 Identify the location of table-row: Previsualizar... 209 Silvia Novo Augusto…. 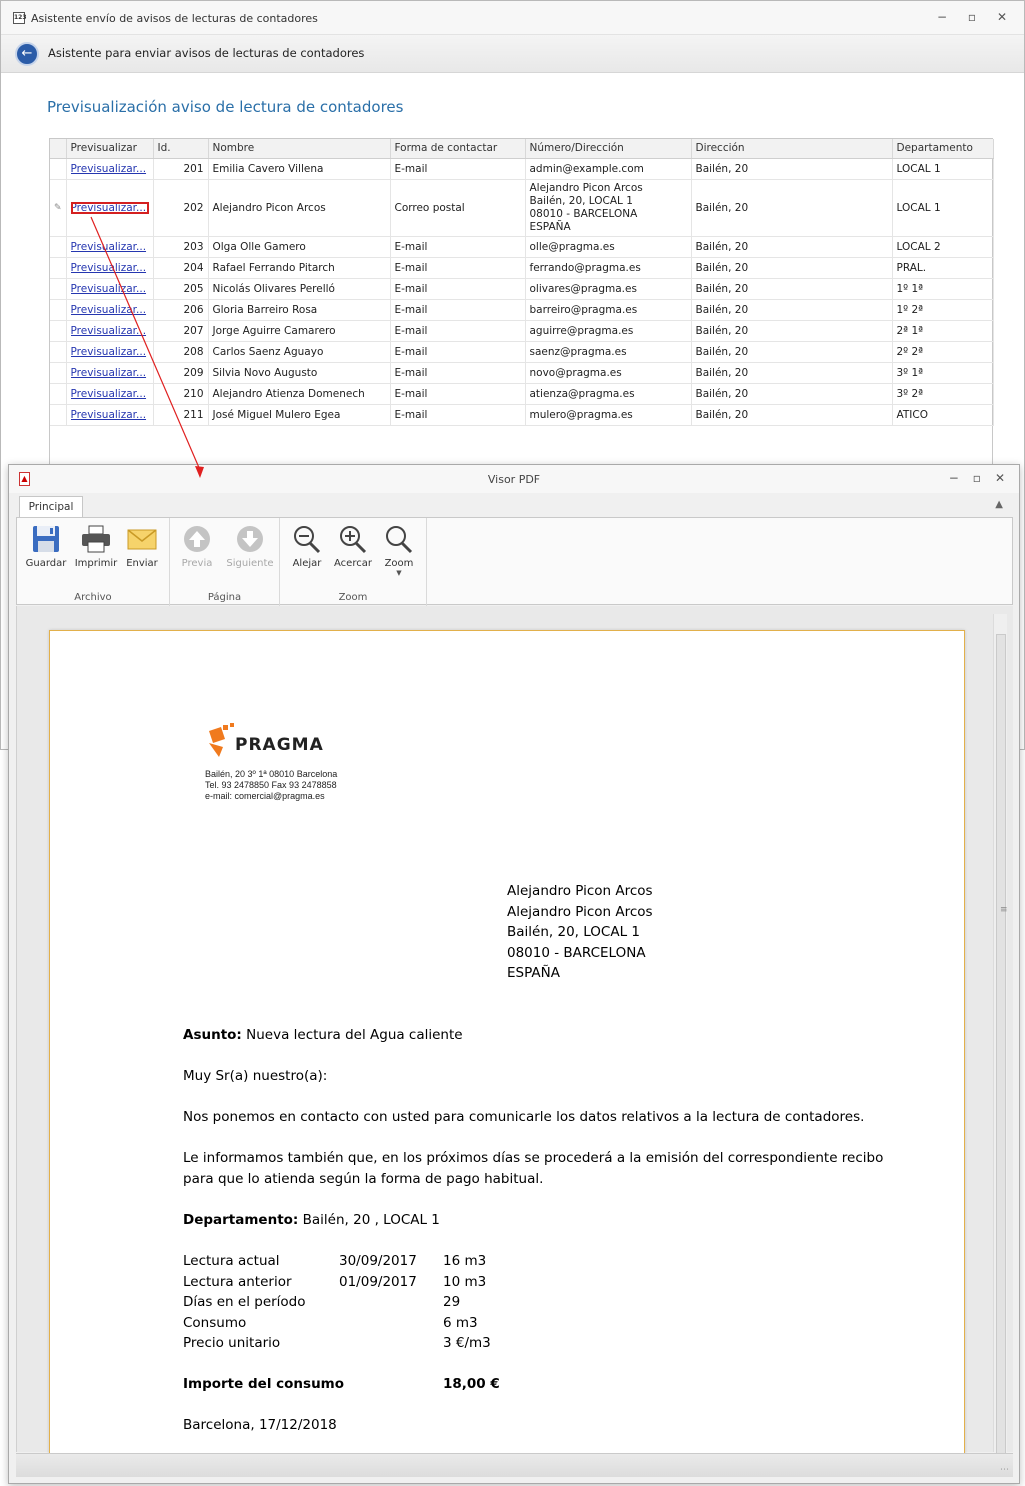
(522, 373).